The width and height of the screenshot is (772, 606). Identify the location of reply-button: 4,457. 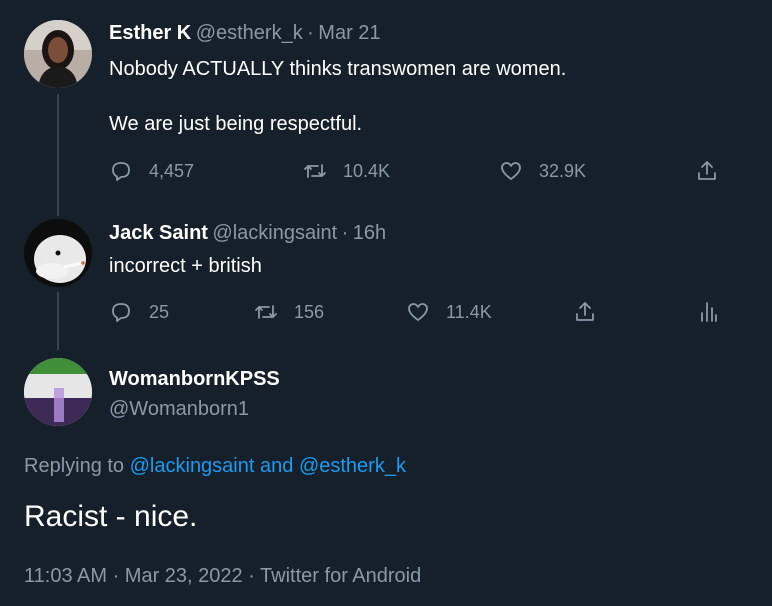
(151, 171).